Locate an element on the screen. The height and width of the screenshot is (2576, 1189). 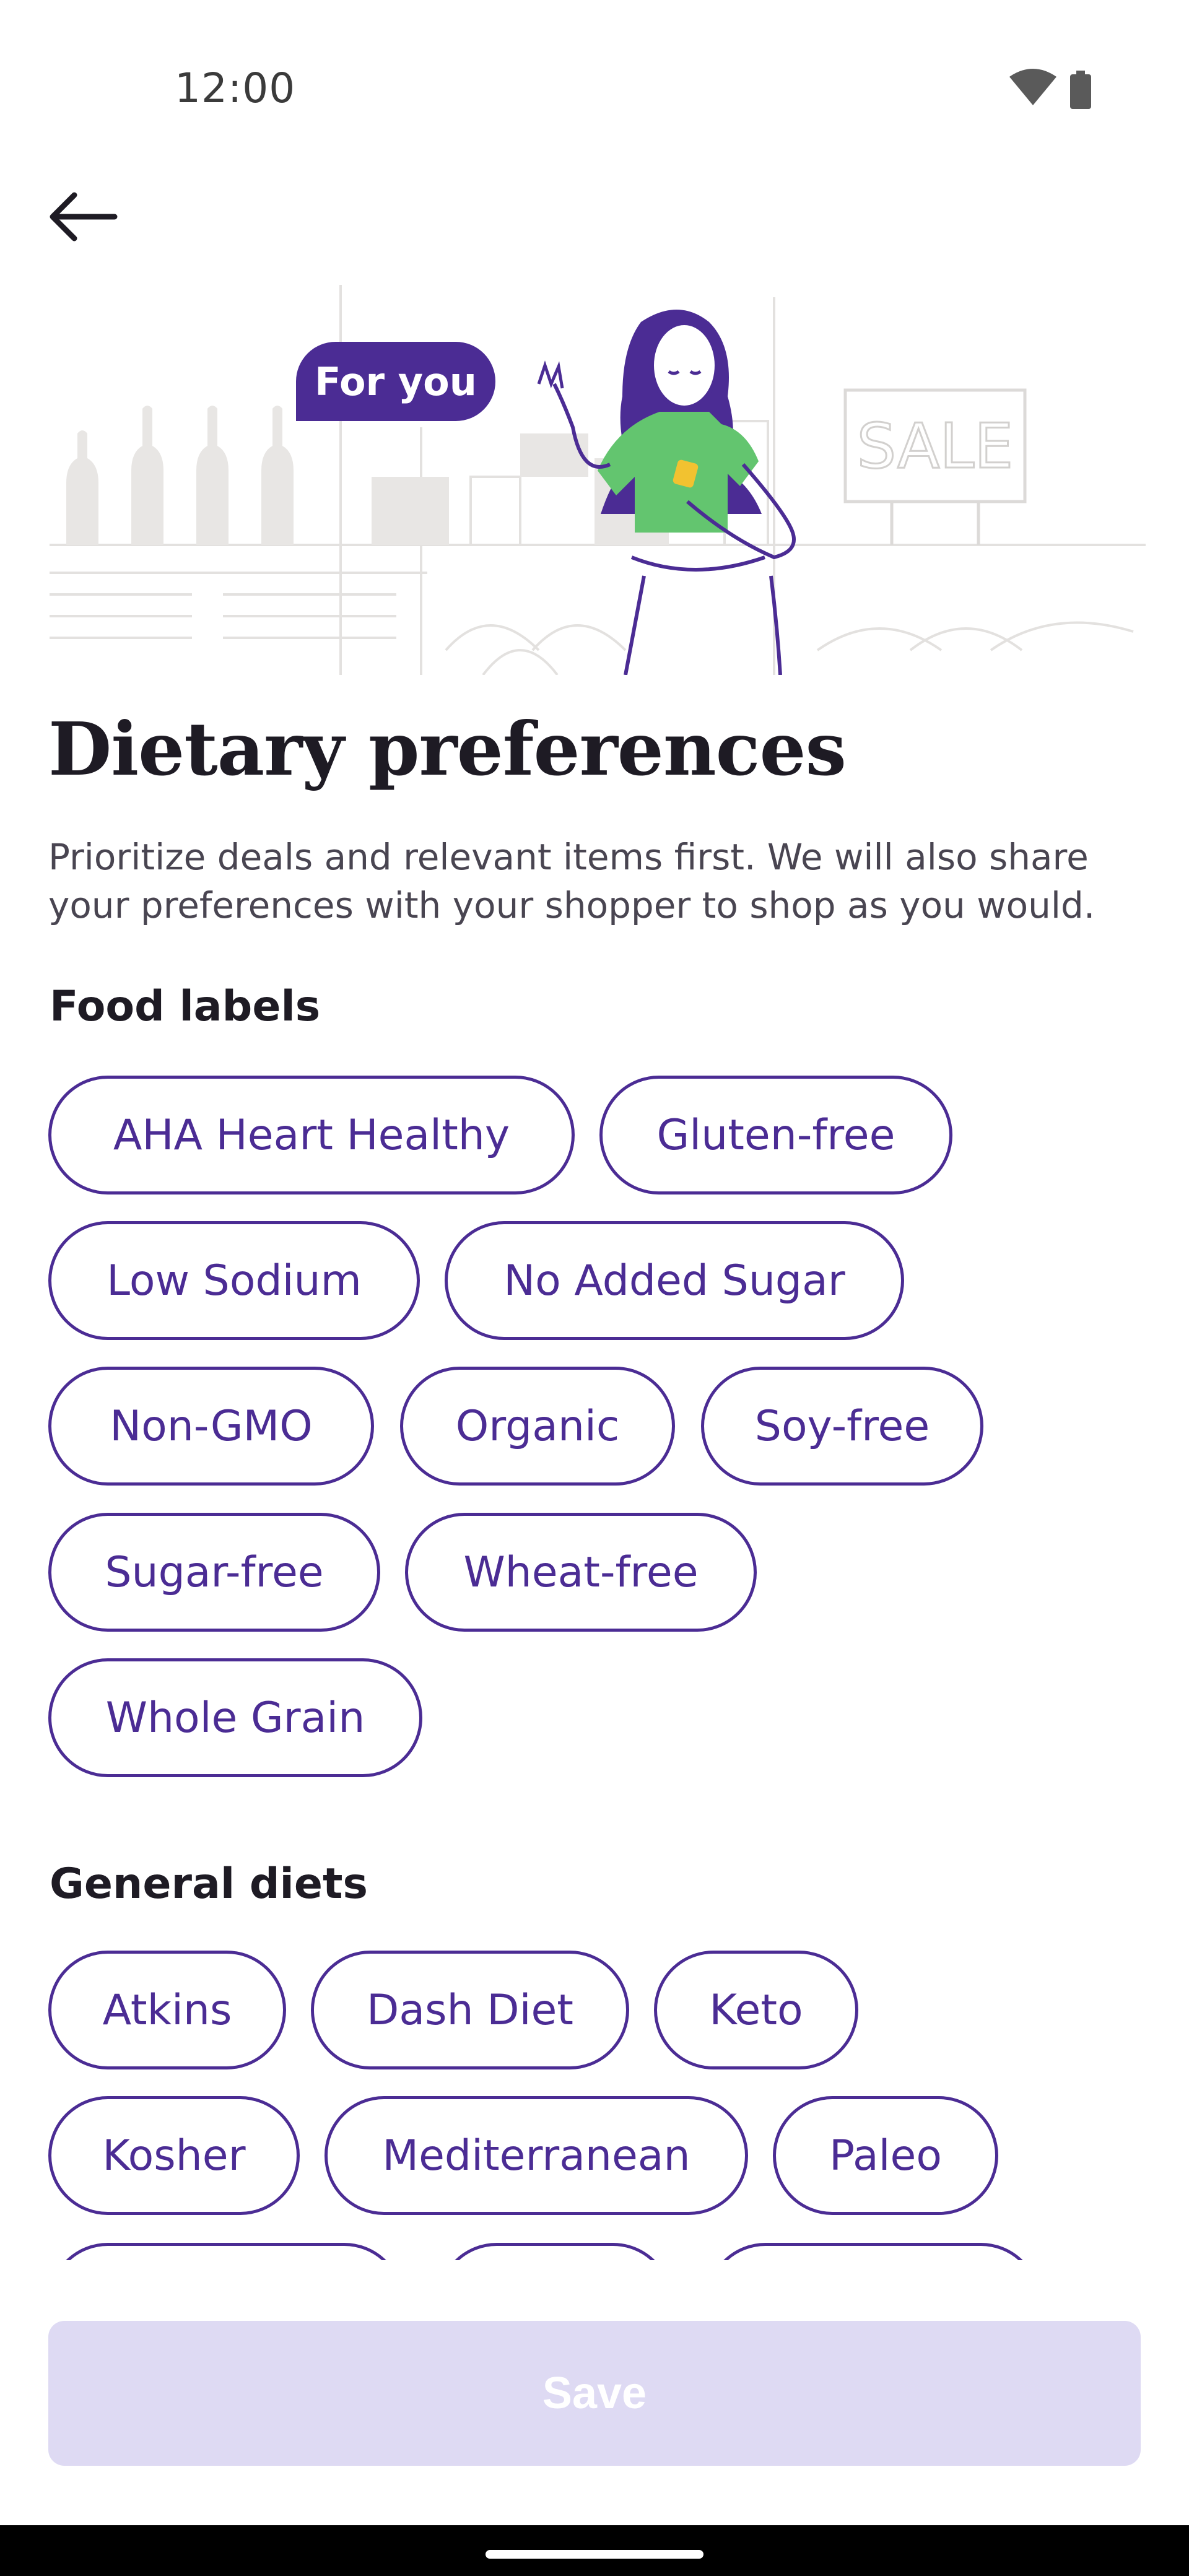
chip-paleo: Paleo is located at coordinates (885, 2155).